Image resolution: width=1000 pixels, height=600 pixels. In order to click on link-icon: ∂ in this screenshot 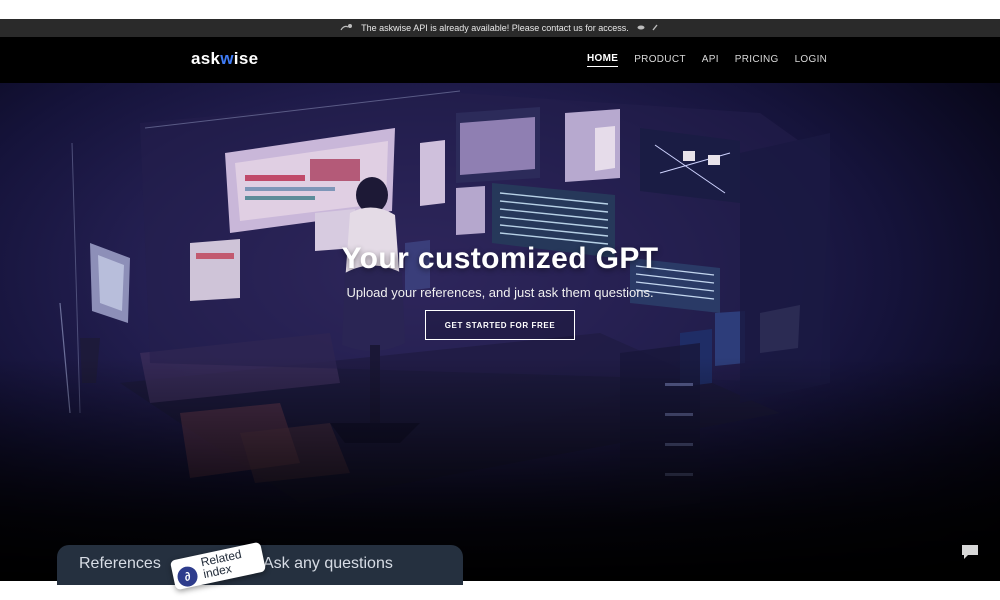, I will do `click(187, 576)`.